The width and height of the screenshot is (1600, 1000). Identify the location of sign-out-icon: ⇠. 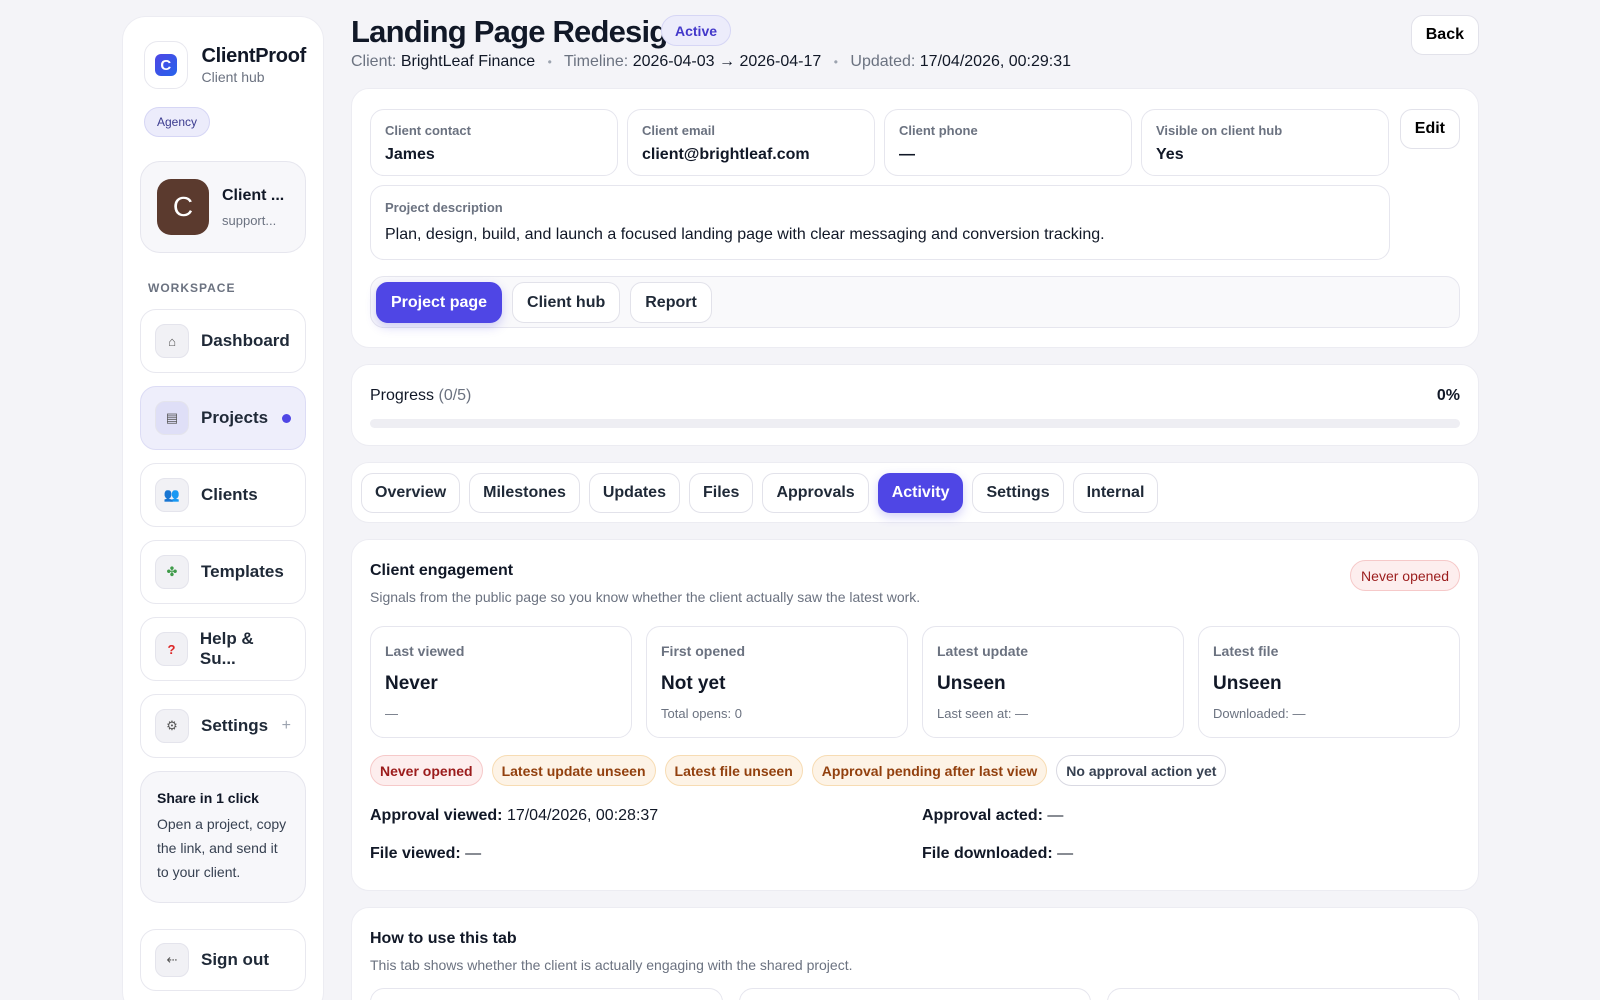
(172, 960).